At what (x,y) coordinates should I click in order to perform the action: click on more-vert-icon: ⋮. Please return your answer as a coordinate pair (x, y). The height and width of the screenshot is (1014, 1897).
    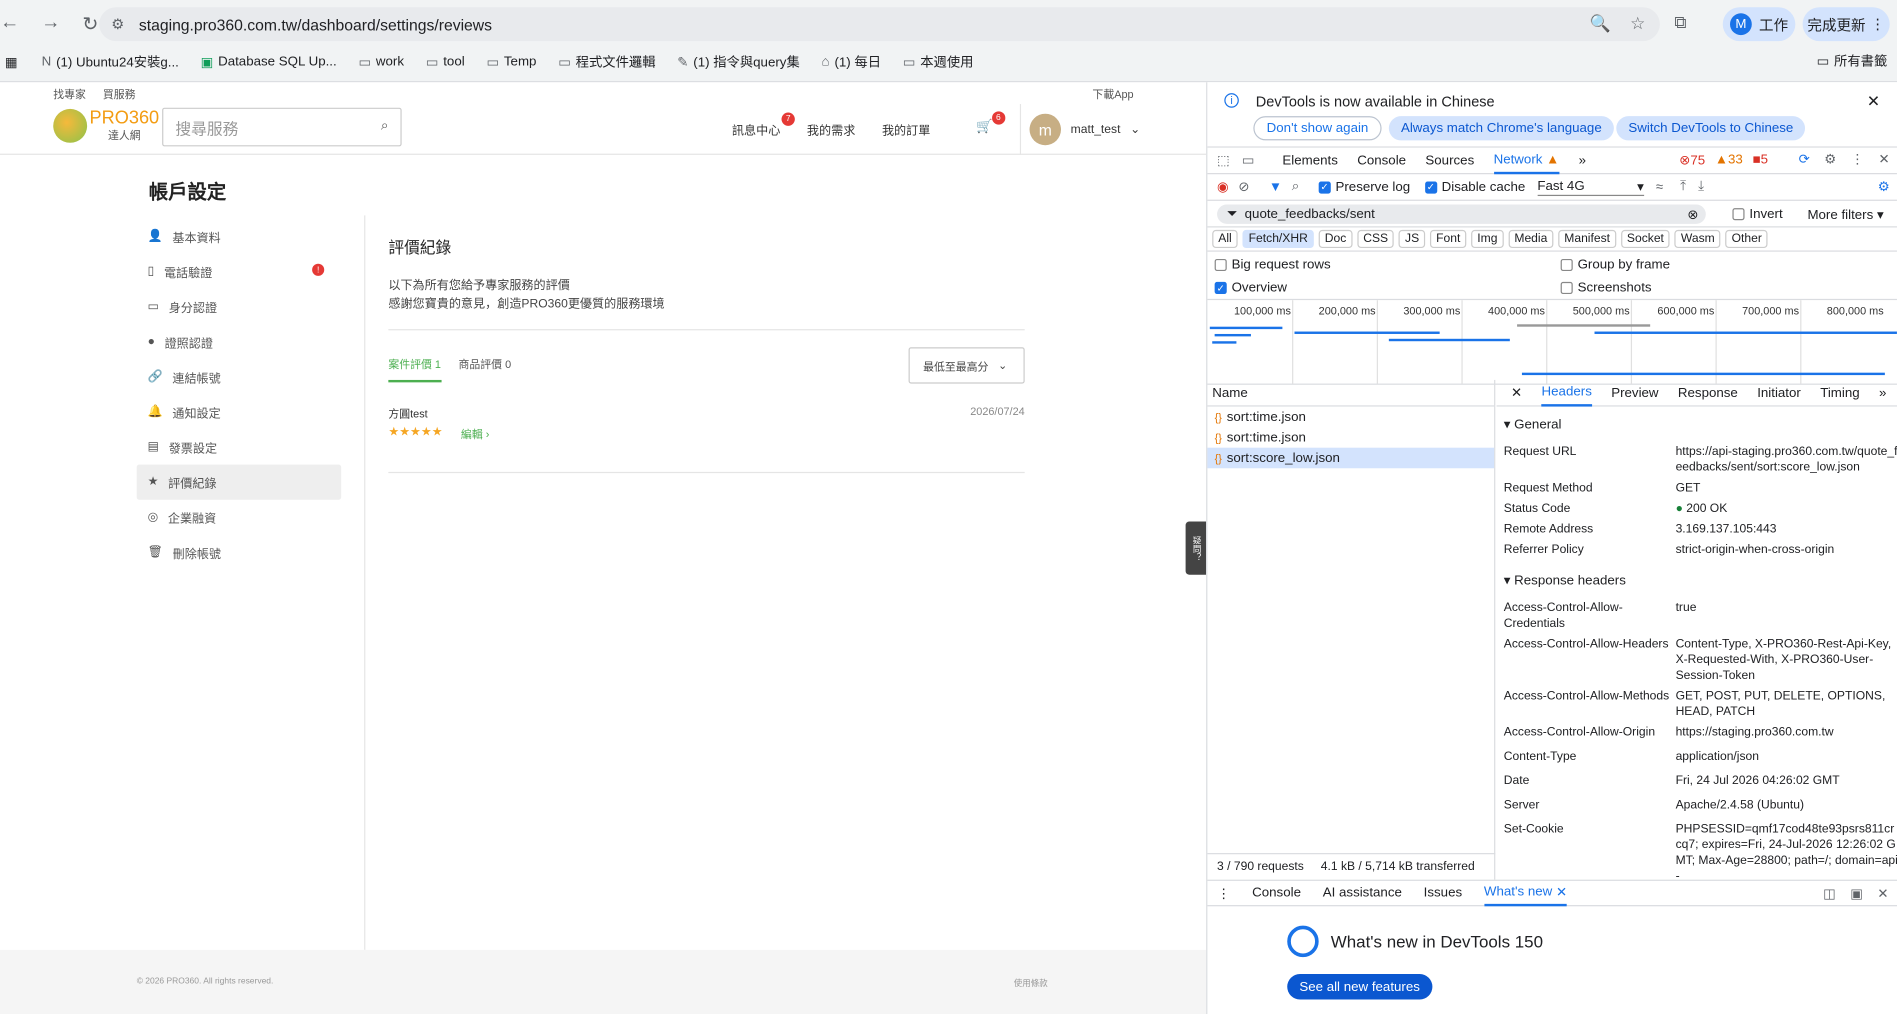
    Looking at the image, I should click on (1857, 159).